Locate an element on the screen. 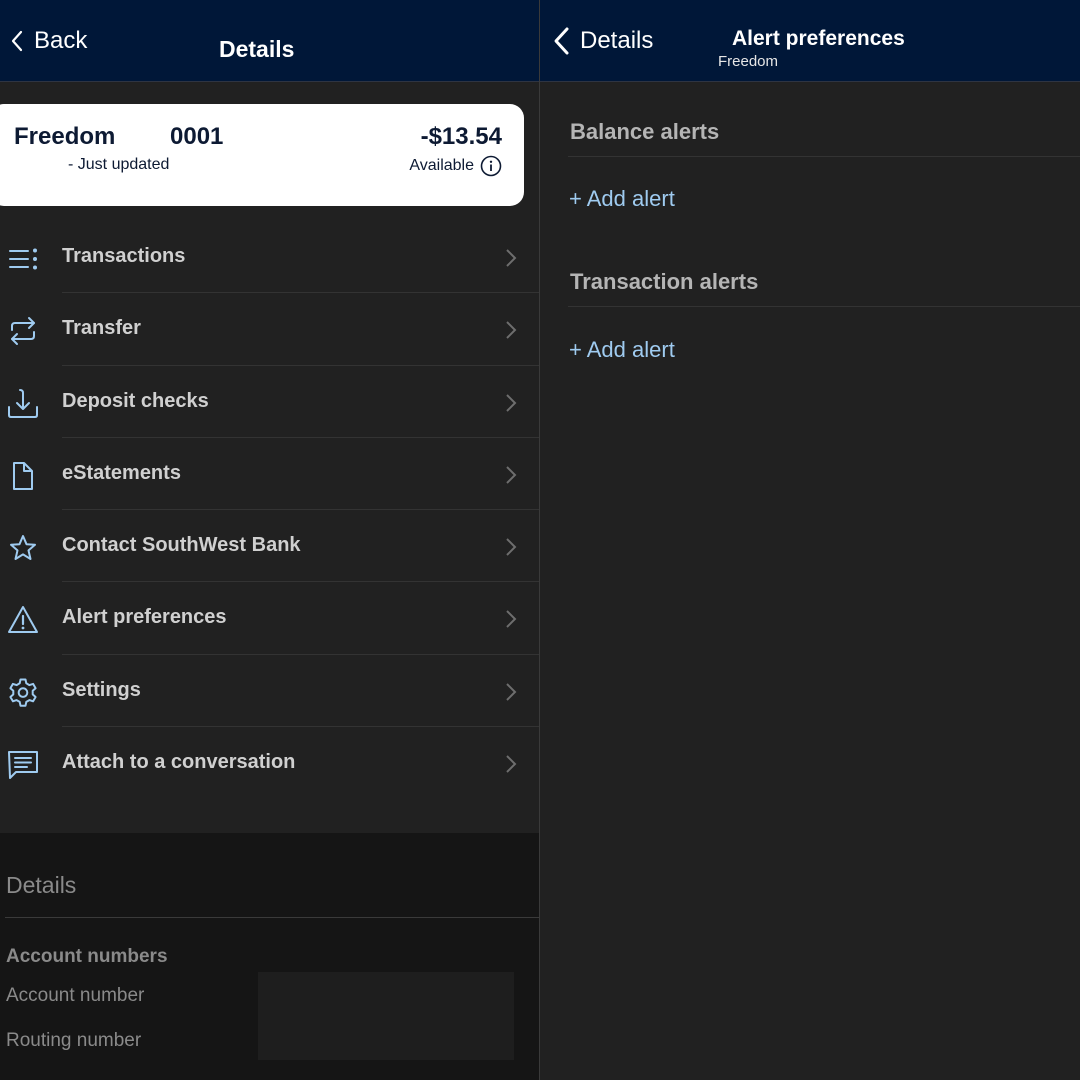 The image size is (1080, 1080). menu-item-transactions: Transactions is located at coordinates (269, 257).